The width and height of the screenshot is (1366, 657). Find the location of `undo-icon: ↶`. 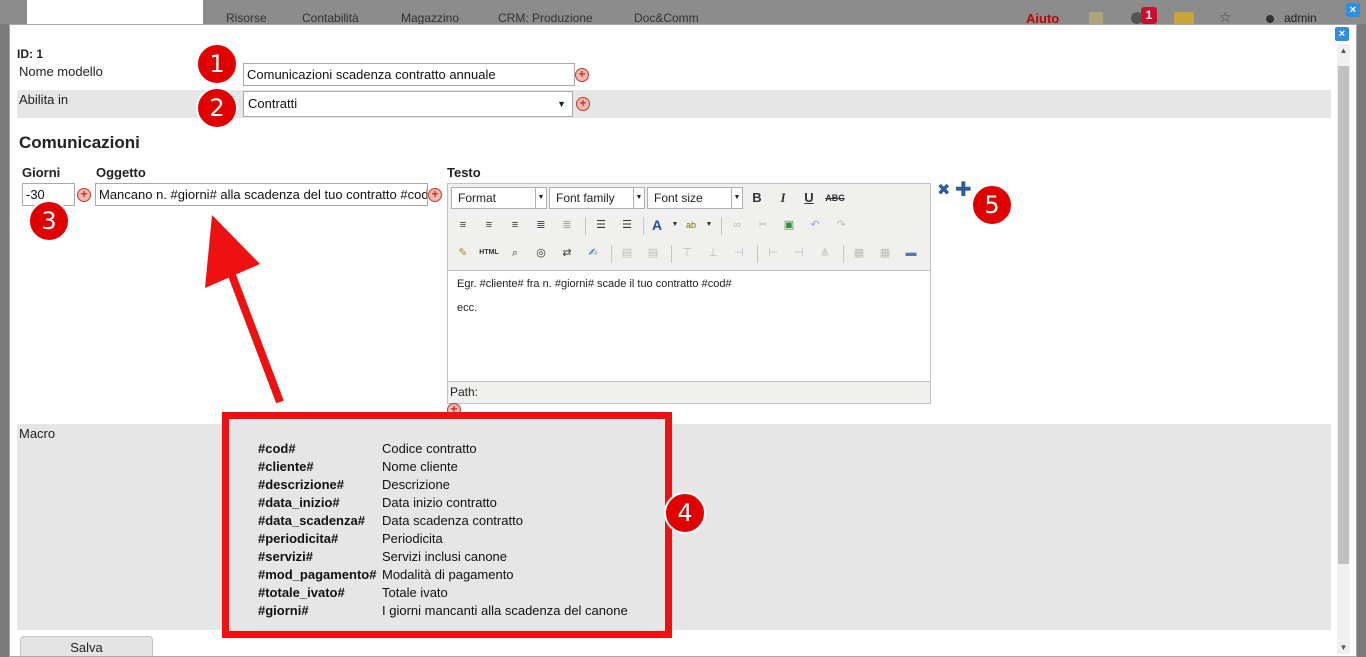

undo-icon: ↶ is located at coordinates (815, 225).